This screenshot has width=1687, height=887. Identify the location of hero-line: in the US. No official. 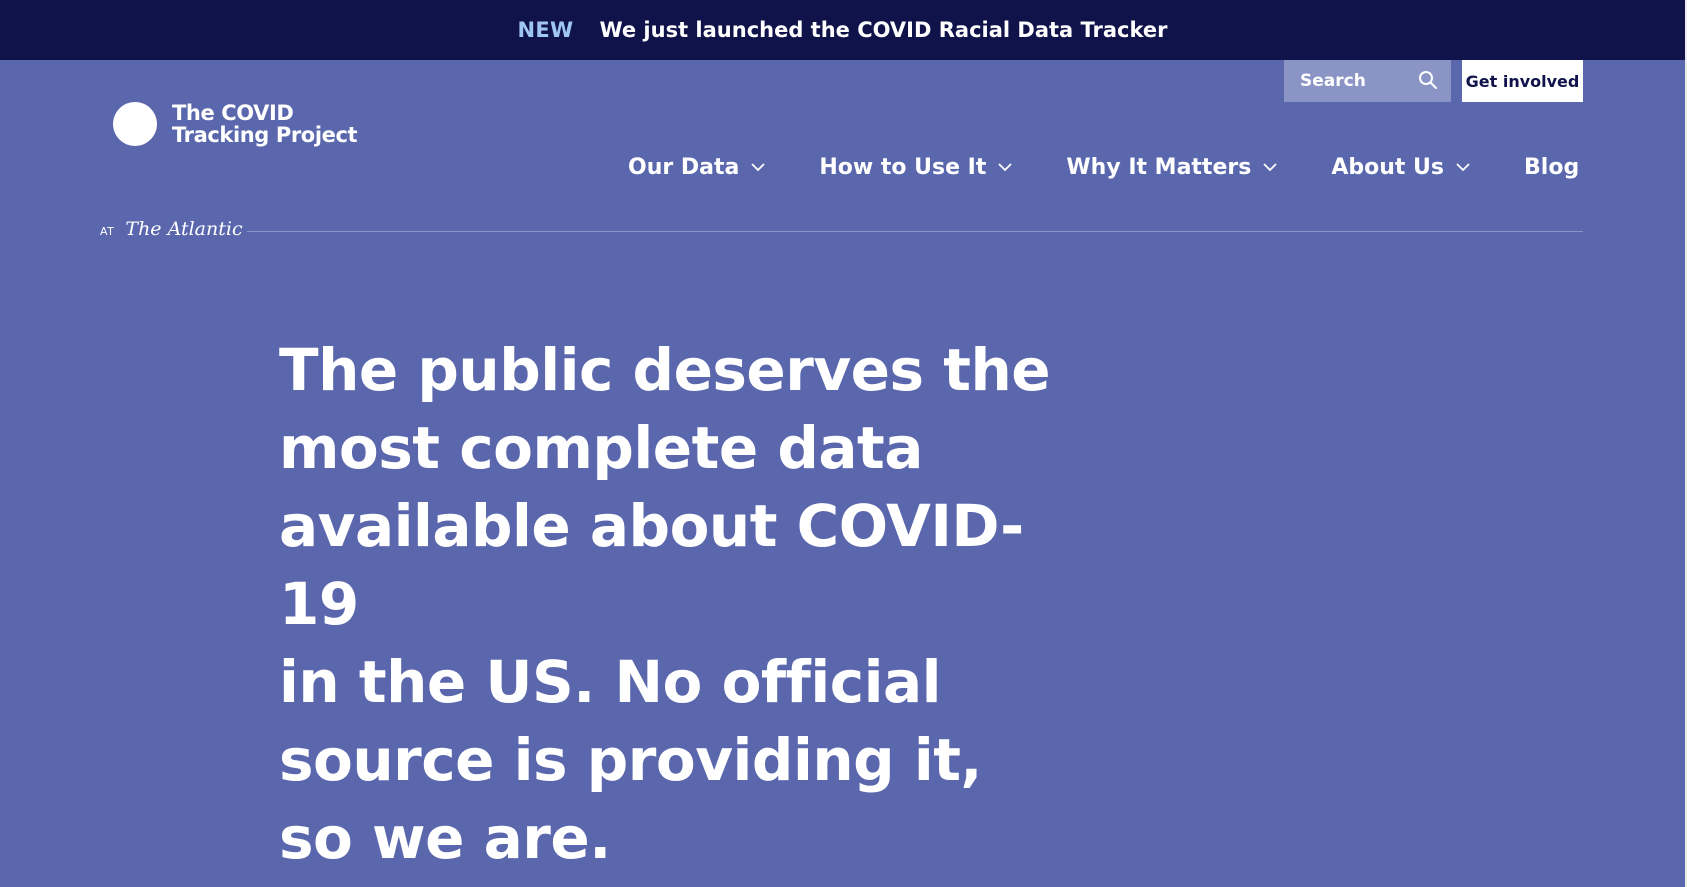
(610, 682).